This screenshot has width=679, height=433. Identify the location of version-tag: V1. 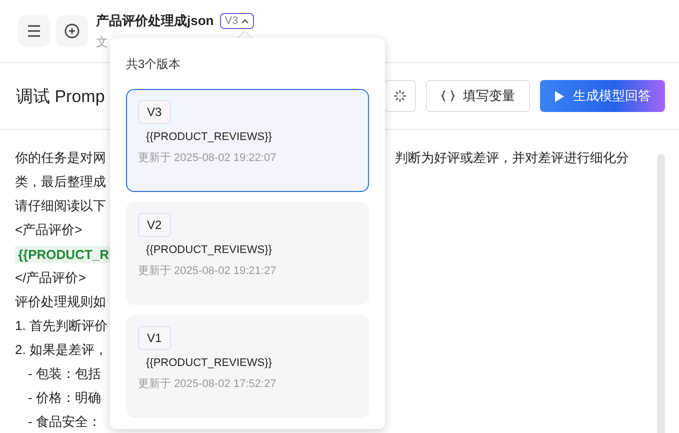
(154, 338).